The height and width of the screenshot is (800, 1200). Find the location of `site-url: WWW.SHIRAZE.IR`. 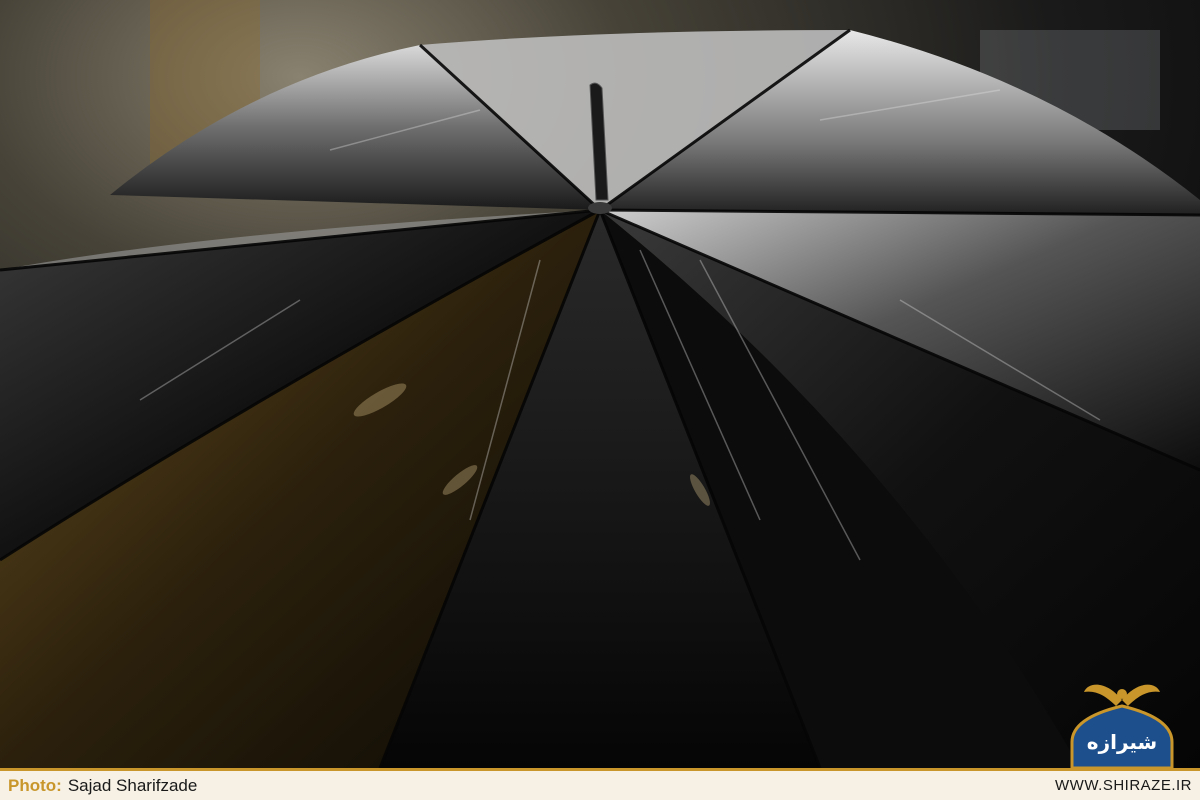

site-url: WWW.SHIRAZE.IR is located at coordinates (1123, 785).